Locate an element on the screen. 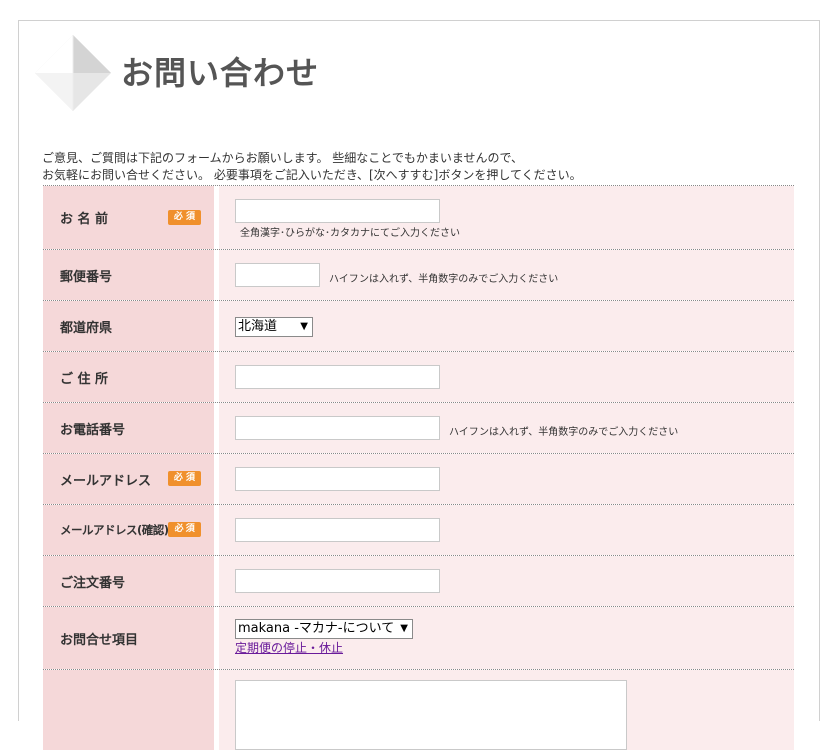  name-input is located at coordinates (337, 211).